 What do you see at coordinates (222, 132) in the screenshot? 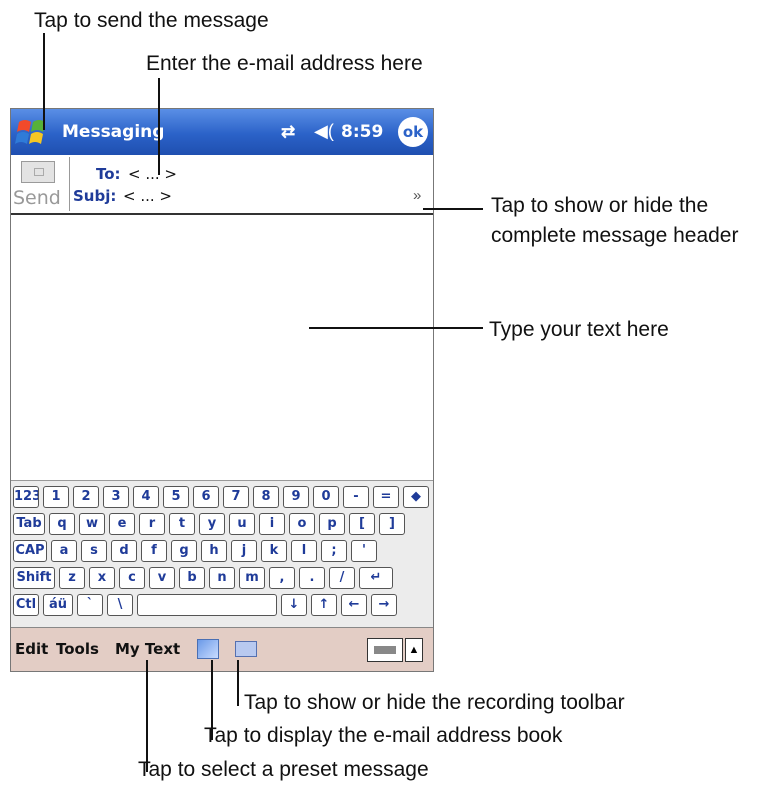
I see `title-bar: Messaging ⇄ ◀︎( 8:59 ok` at bounding box center [222, 132].